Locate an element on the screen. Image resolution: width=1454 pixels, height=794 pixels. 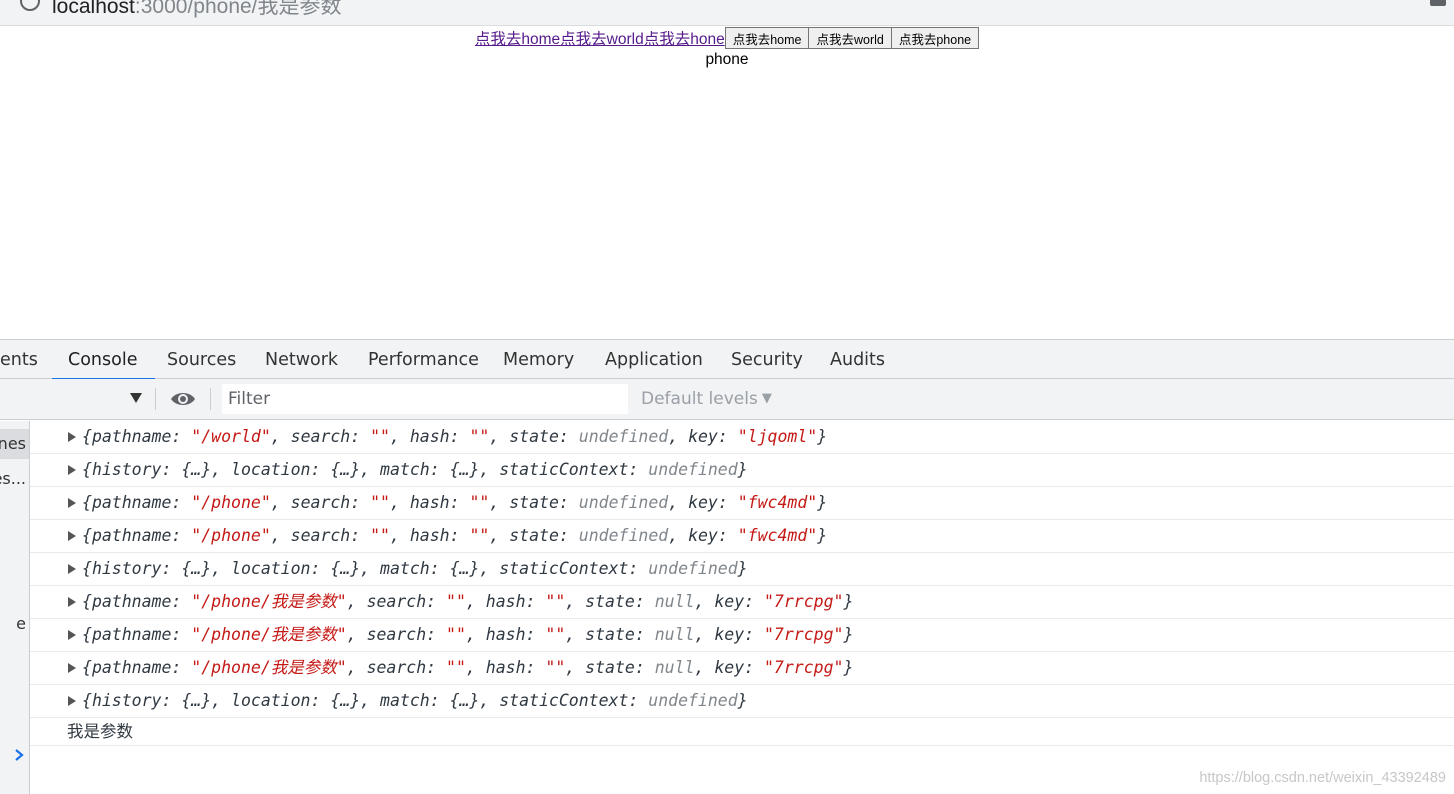
extension-icon is located at coordinates (1438, 3).